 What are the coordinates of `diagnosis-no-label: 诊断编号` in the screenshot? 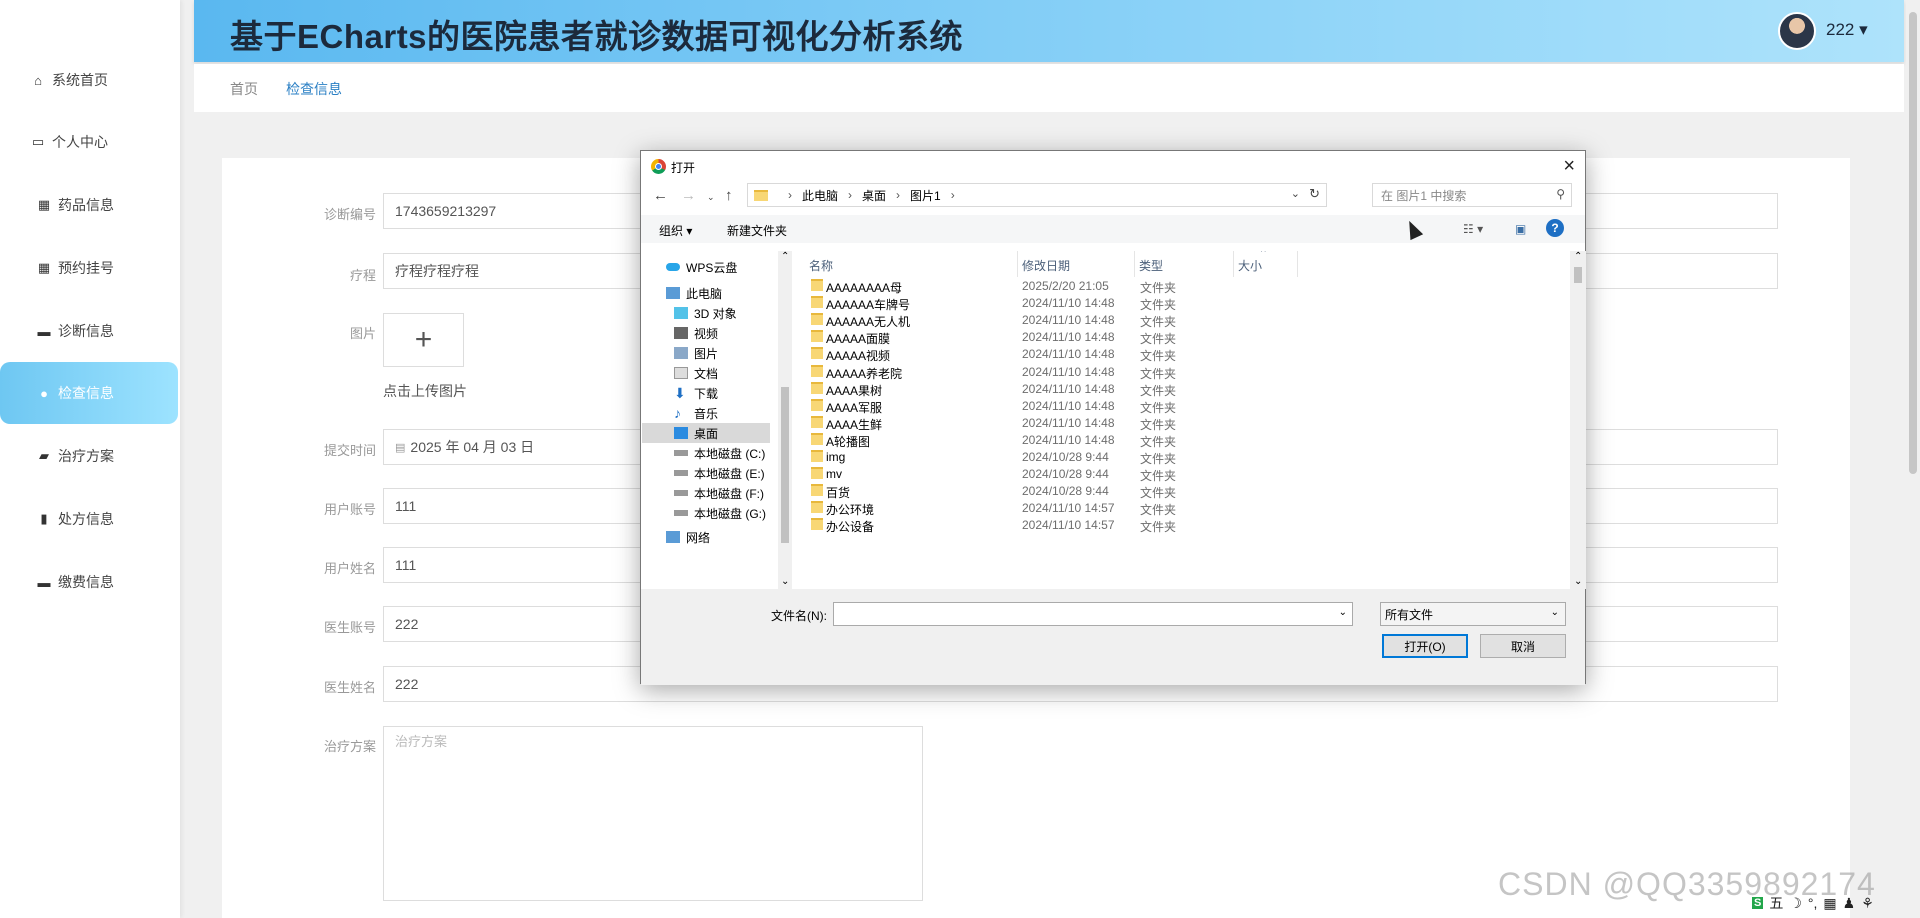 It's located at (349, 214).